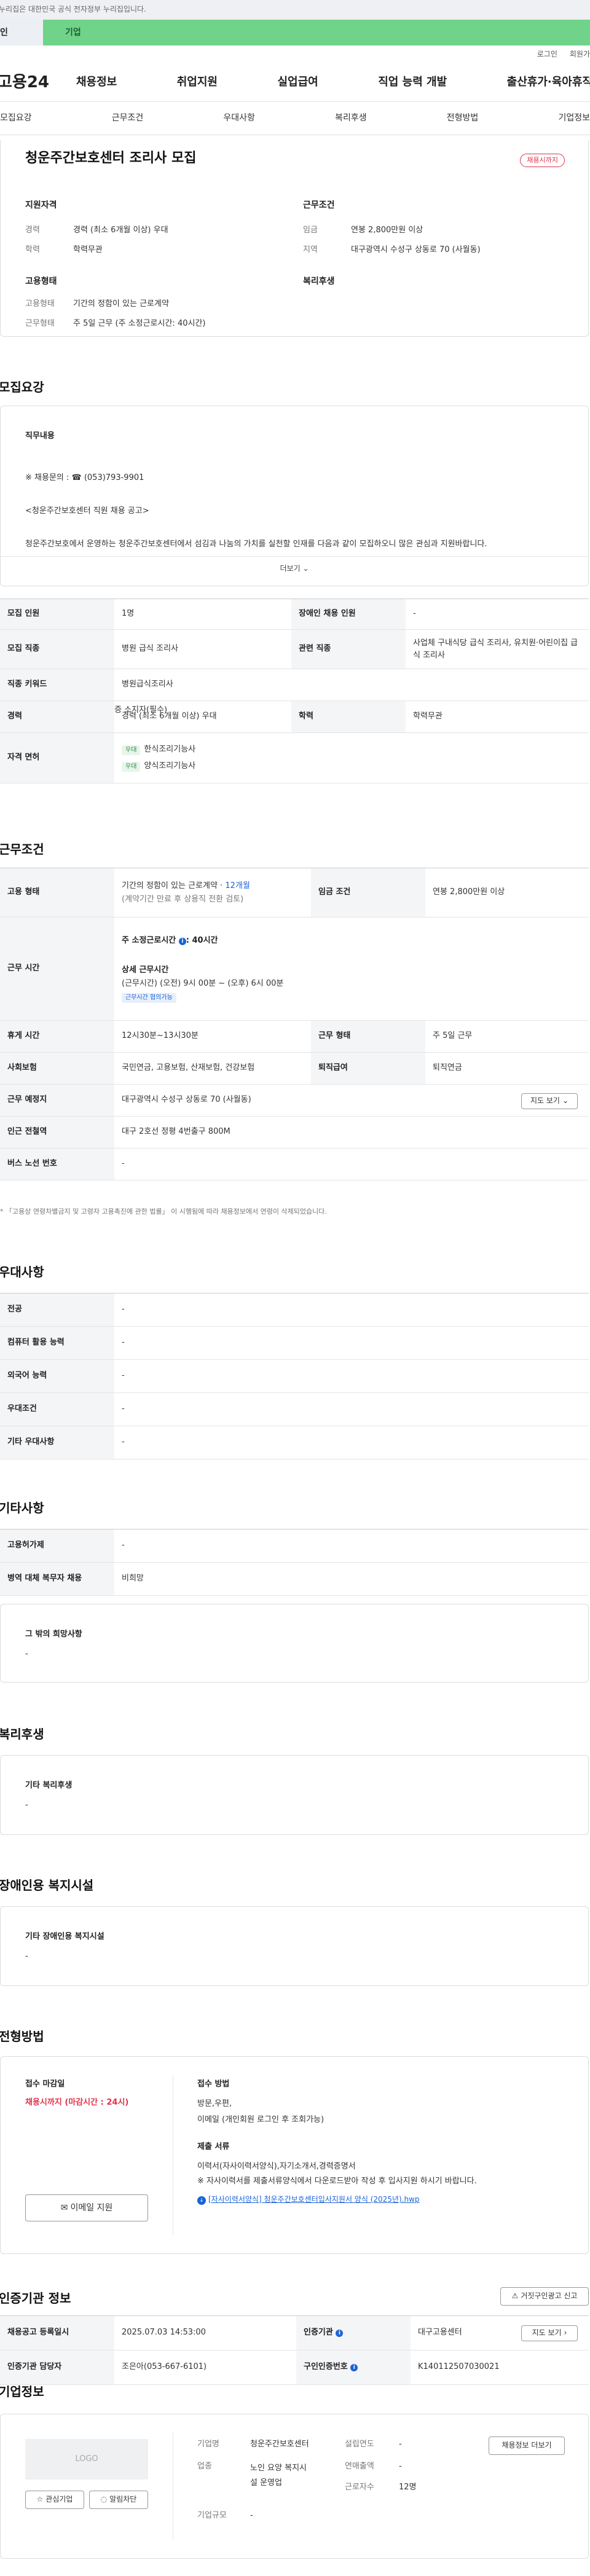 The height and width of the screenshot is (2576, 590). What do you see at coordinates (41, 281) in the screenshot?
I see `emp-title: 고용형태` at bounding box center [41, 281].